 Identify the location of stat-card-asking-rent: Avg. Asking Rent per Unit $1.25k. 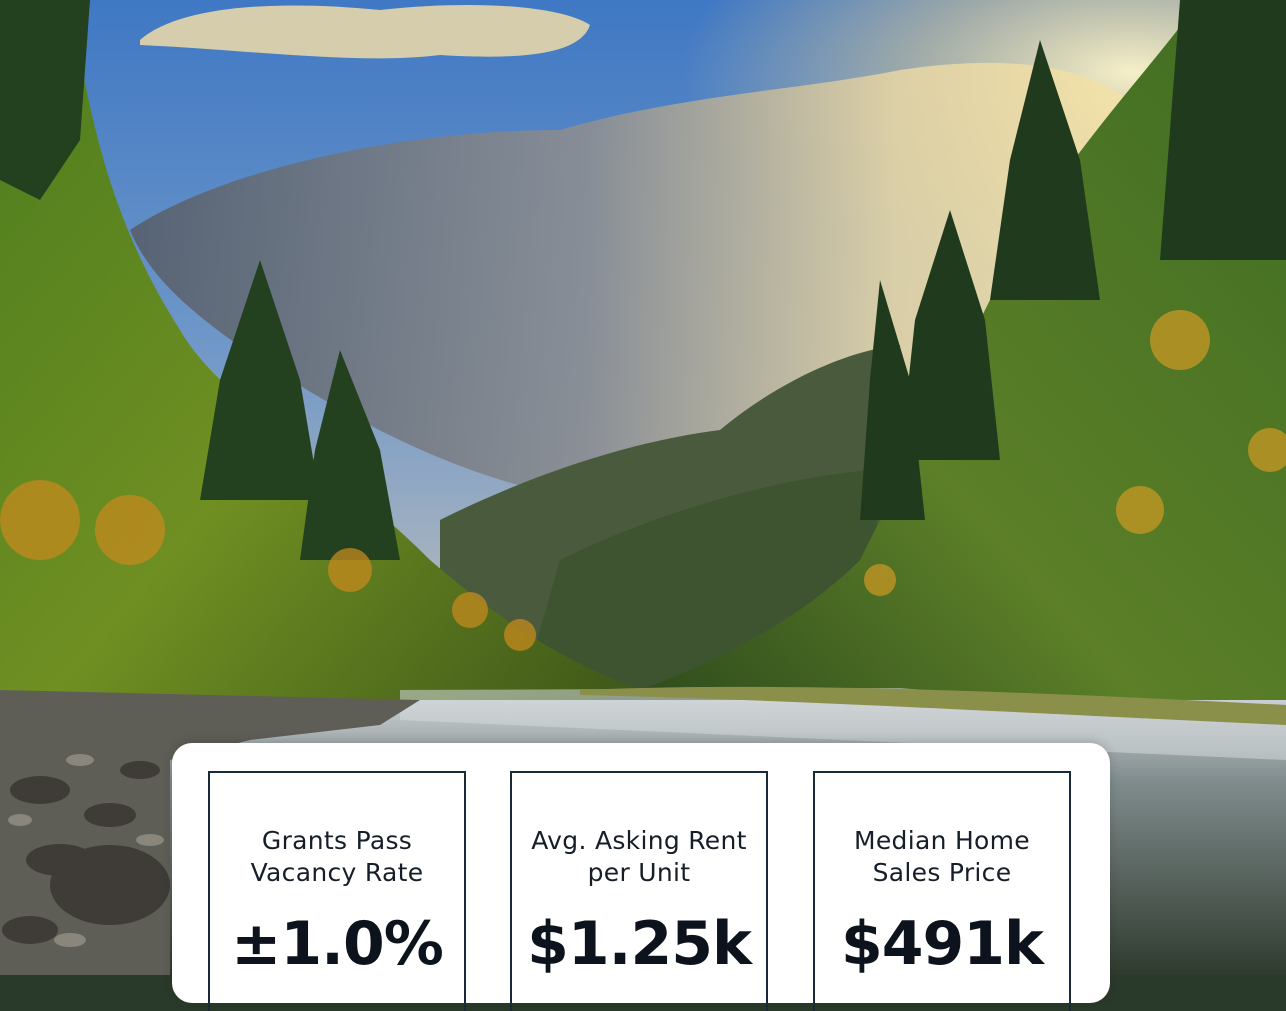
(639, 891).